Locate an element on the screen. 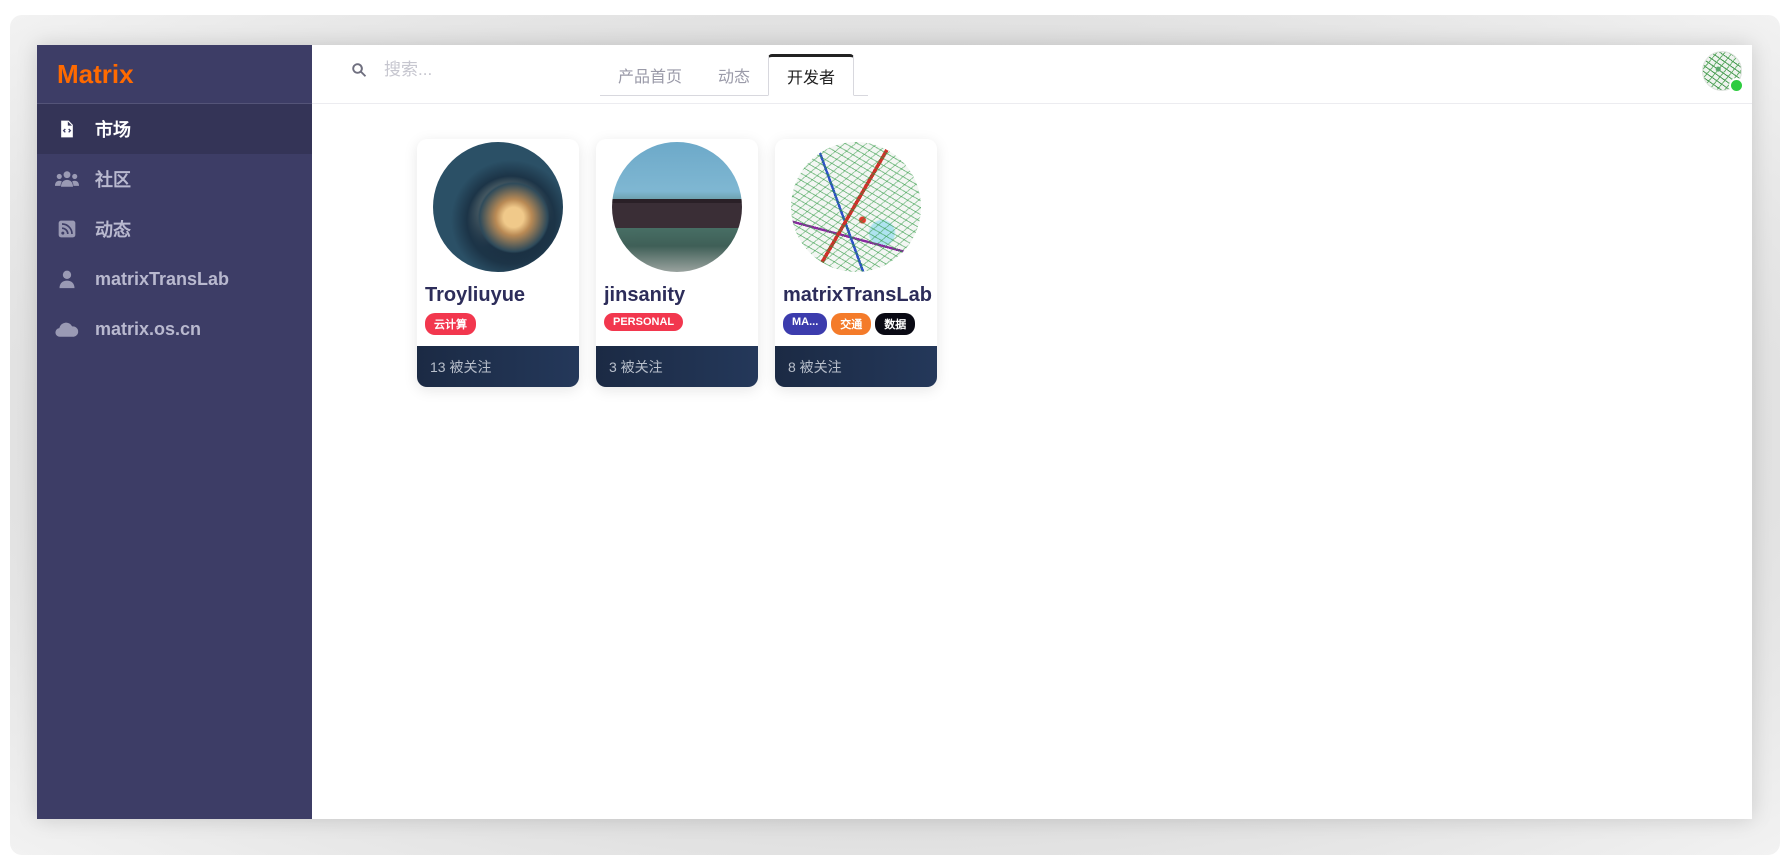  sidebar-item-label: 市场 is located at coordinates (113, 130).